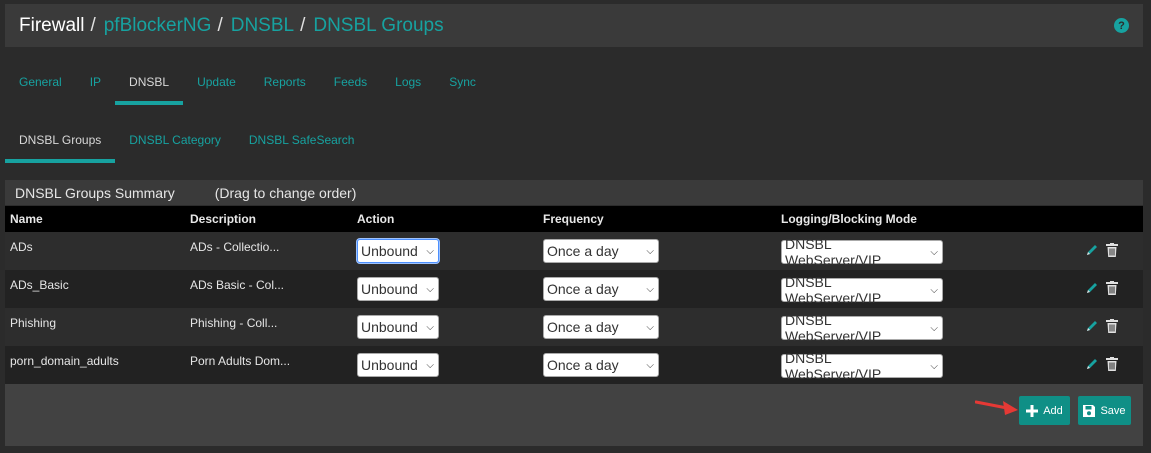 The height and width of the screenshot is (453, 1151). I want to click on save-button: Save, so click(1104, 410).